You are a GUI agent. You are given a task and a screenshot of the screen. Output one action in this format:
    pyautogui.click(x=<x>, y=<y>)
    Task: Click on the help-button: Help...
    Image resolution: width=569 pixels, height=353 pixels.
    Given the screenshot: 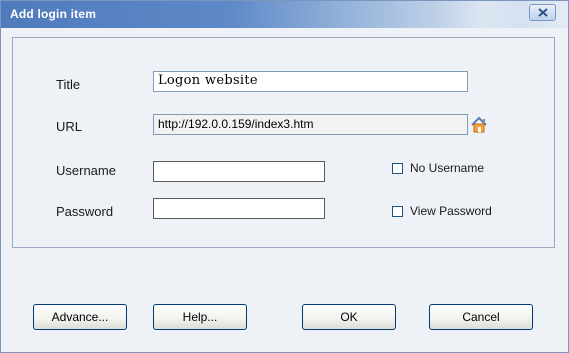 What is the action you would take?
    pyautogui.click(x=200, y=317)
    